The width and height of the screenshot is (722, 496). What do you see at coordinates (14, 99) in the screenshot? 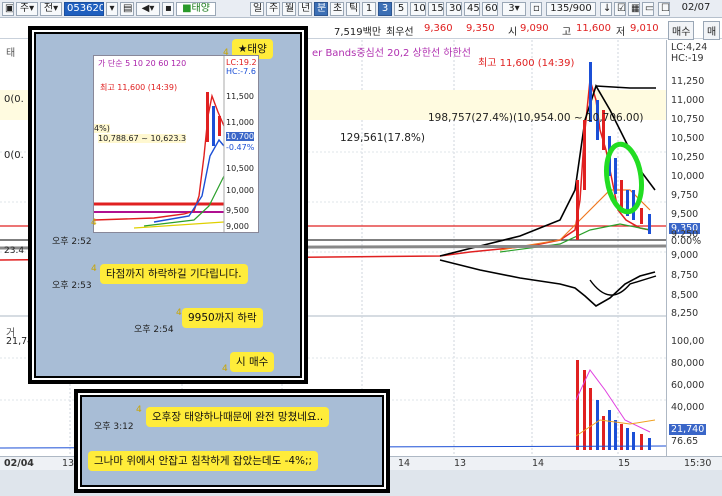
I see `left-value-1: 0(0.` at bounding box center [14, 99].